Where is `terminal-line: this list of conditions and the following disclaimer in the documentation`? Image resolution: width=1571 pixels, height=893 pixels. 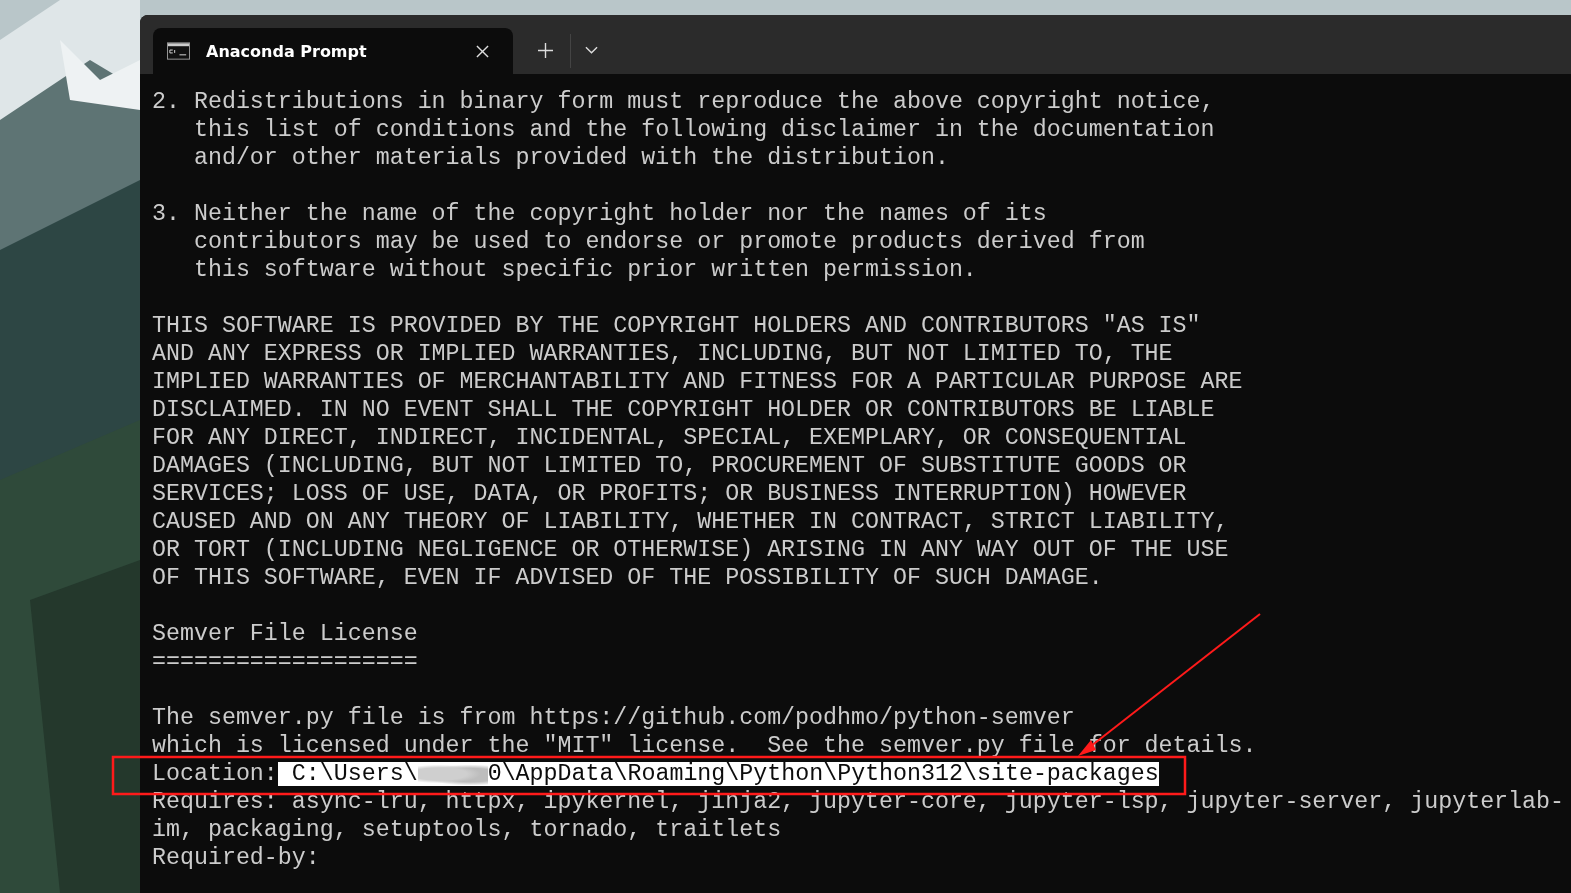 terminal-line: this list of conditions and the following disclaimer in the documentation is located at coordinates (704, 130).